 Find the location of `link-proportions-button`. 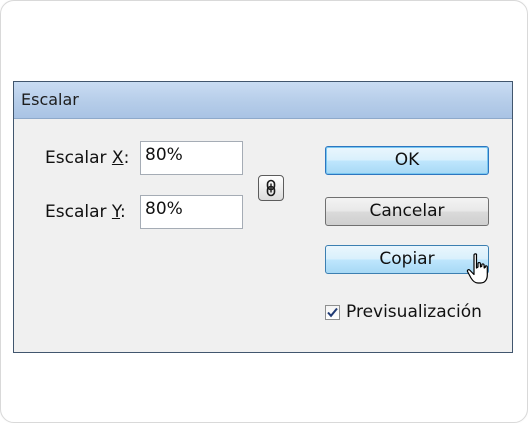

link-proportions-button is located at coordinates (271, 188).